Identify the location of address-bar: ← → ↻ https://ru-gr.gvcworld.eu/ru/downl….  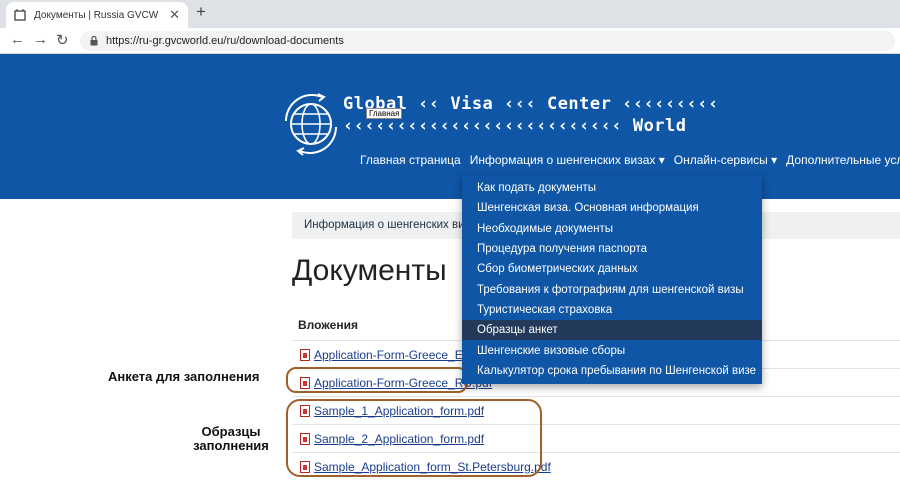
(450, 41).